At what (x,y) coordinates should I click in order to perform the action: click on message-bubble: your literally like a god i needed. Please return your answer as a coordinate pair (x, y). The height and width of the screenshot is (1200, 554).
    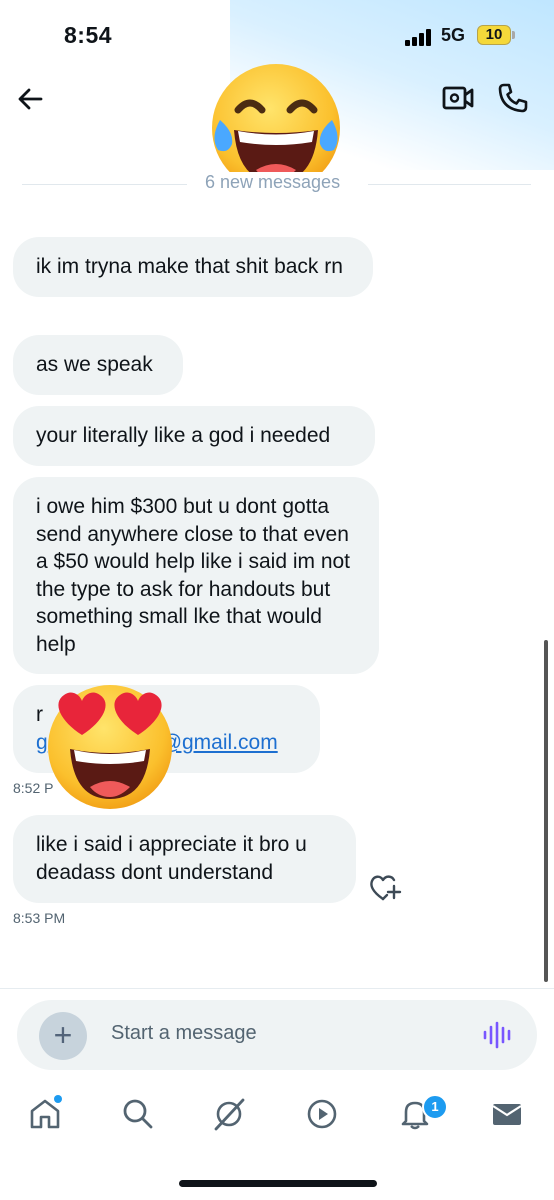
    Looking at the image, I should click on (194, 436).